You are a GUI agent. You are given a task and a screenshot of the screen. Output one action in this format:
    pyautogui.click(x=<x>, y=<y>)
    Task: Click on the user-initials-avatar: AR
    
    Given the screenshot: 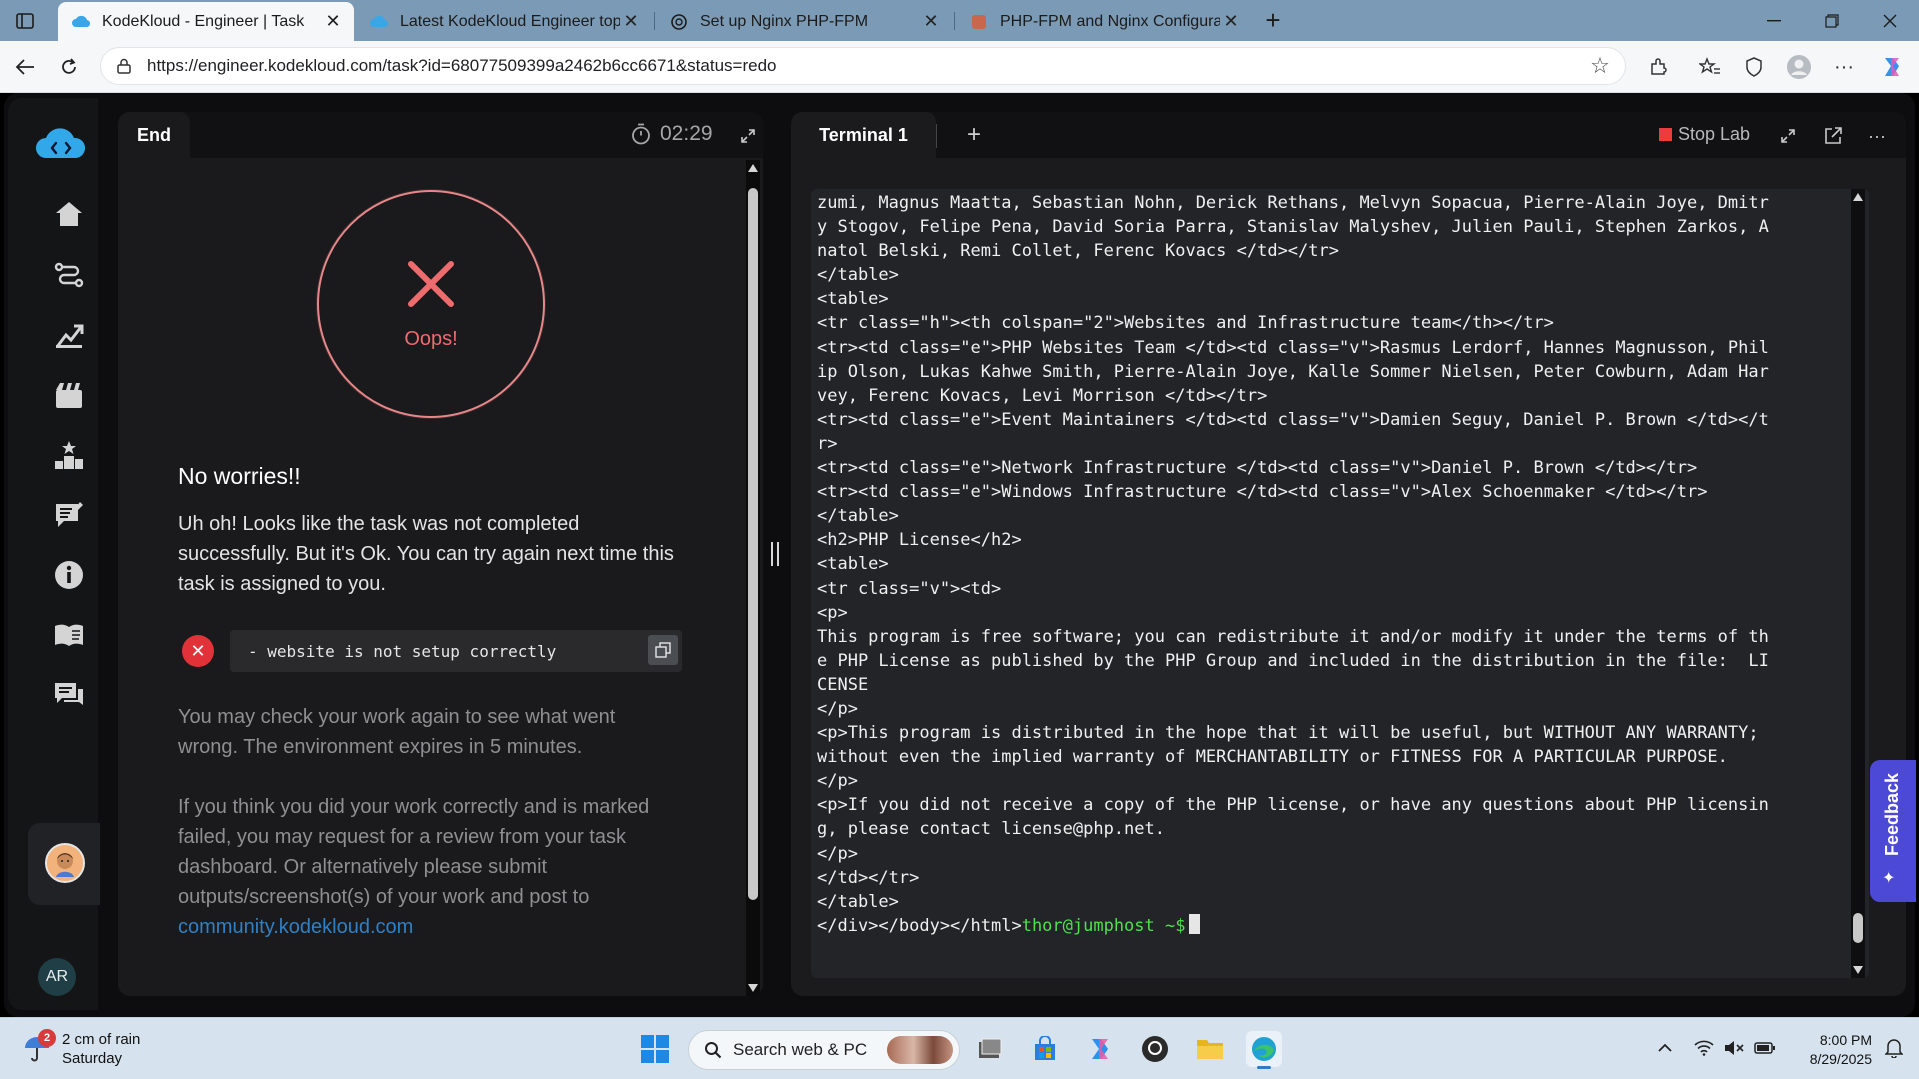 What is the action you would take?
    pyautogui.click(x=57, y=977)
    